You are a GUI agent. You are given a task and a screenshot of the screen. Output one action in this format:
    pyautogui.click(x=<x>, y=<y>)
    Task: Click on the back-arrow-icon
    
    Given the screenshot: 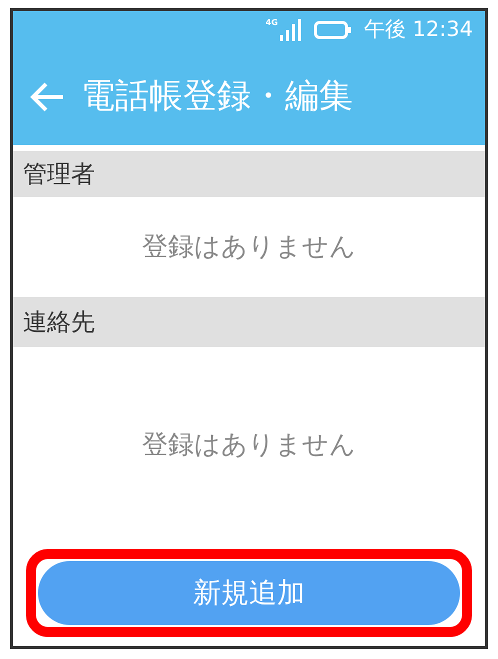 What is the action you would take?
    pyautogui.click(x=47, y=96)
    